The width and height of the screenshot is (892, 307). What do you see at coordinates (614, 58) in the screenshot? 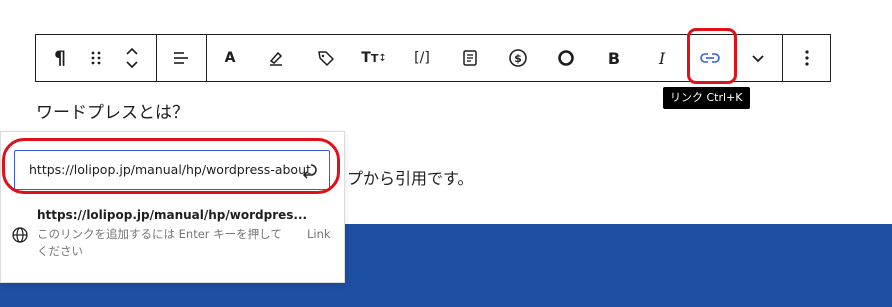
I see `bold-icon: B` at bounding box center [614, 58].